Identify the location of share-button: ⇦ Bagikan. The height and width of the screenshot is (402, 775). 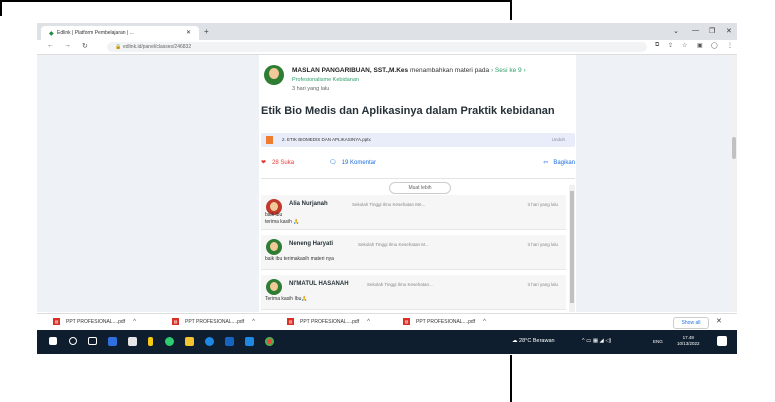
(559, 162).